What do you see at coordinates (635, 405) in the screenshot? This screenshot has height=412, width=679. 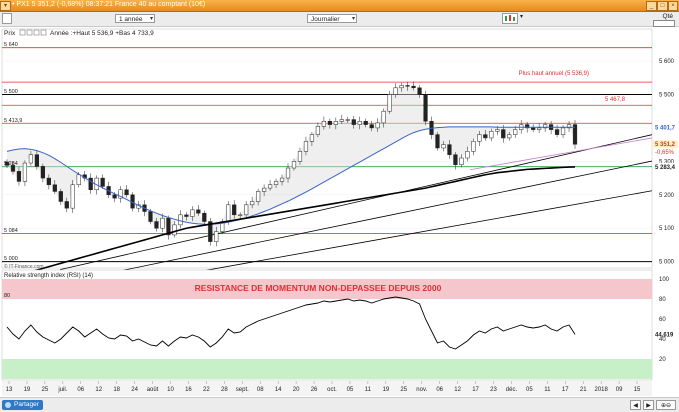 I see `scroll-left-button: ◀` at bounding box center [635, 405].